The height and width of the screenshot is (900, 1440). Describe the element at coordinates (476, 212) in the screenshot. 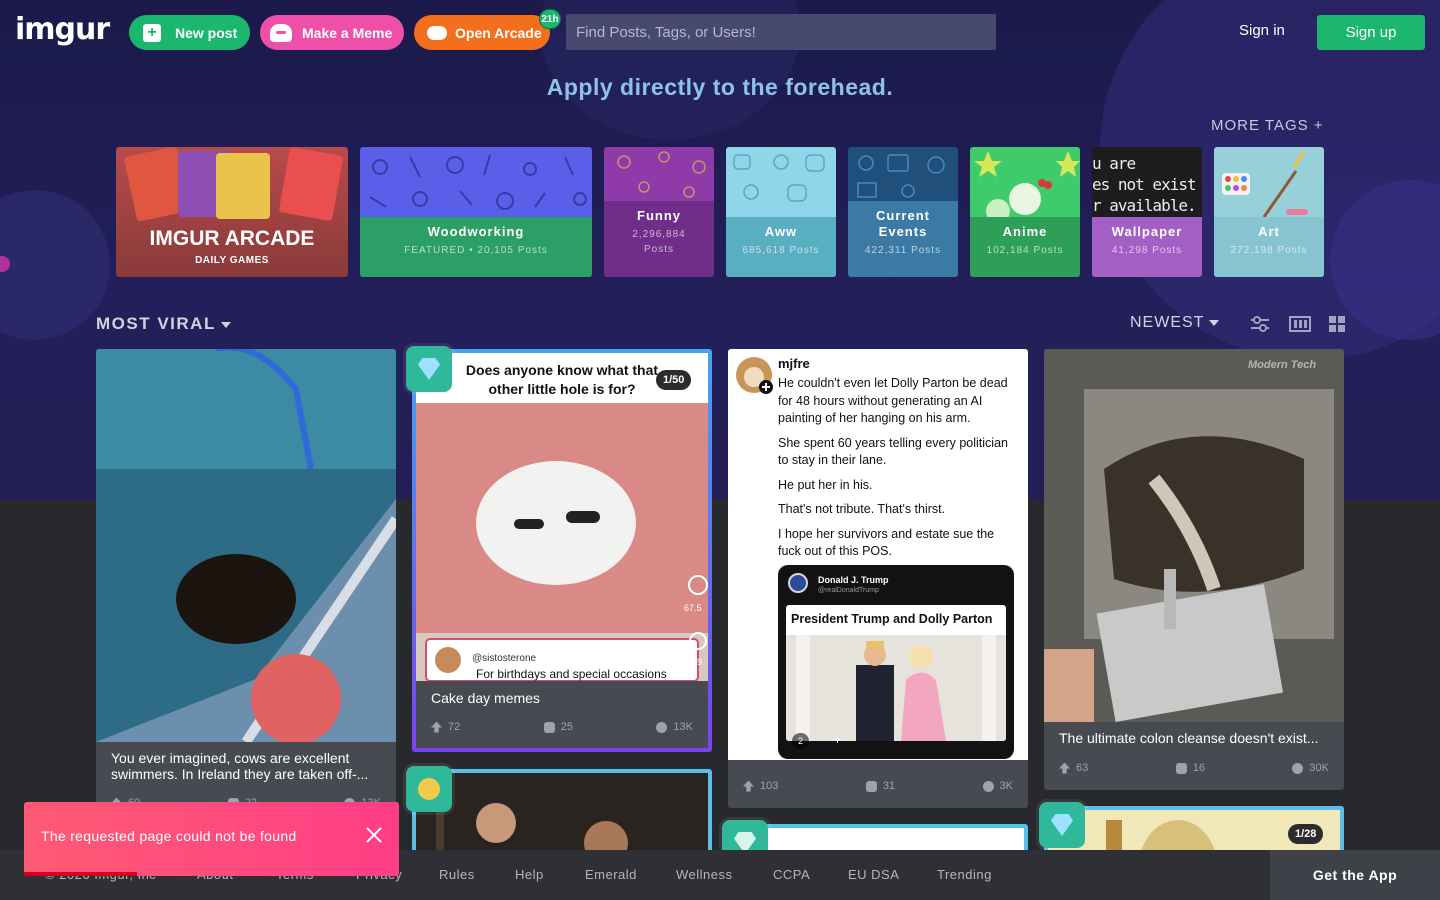

I see `tag-woodworking: Woodworking FEATURED • 20,105 Posts` at that location.